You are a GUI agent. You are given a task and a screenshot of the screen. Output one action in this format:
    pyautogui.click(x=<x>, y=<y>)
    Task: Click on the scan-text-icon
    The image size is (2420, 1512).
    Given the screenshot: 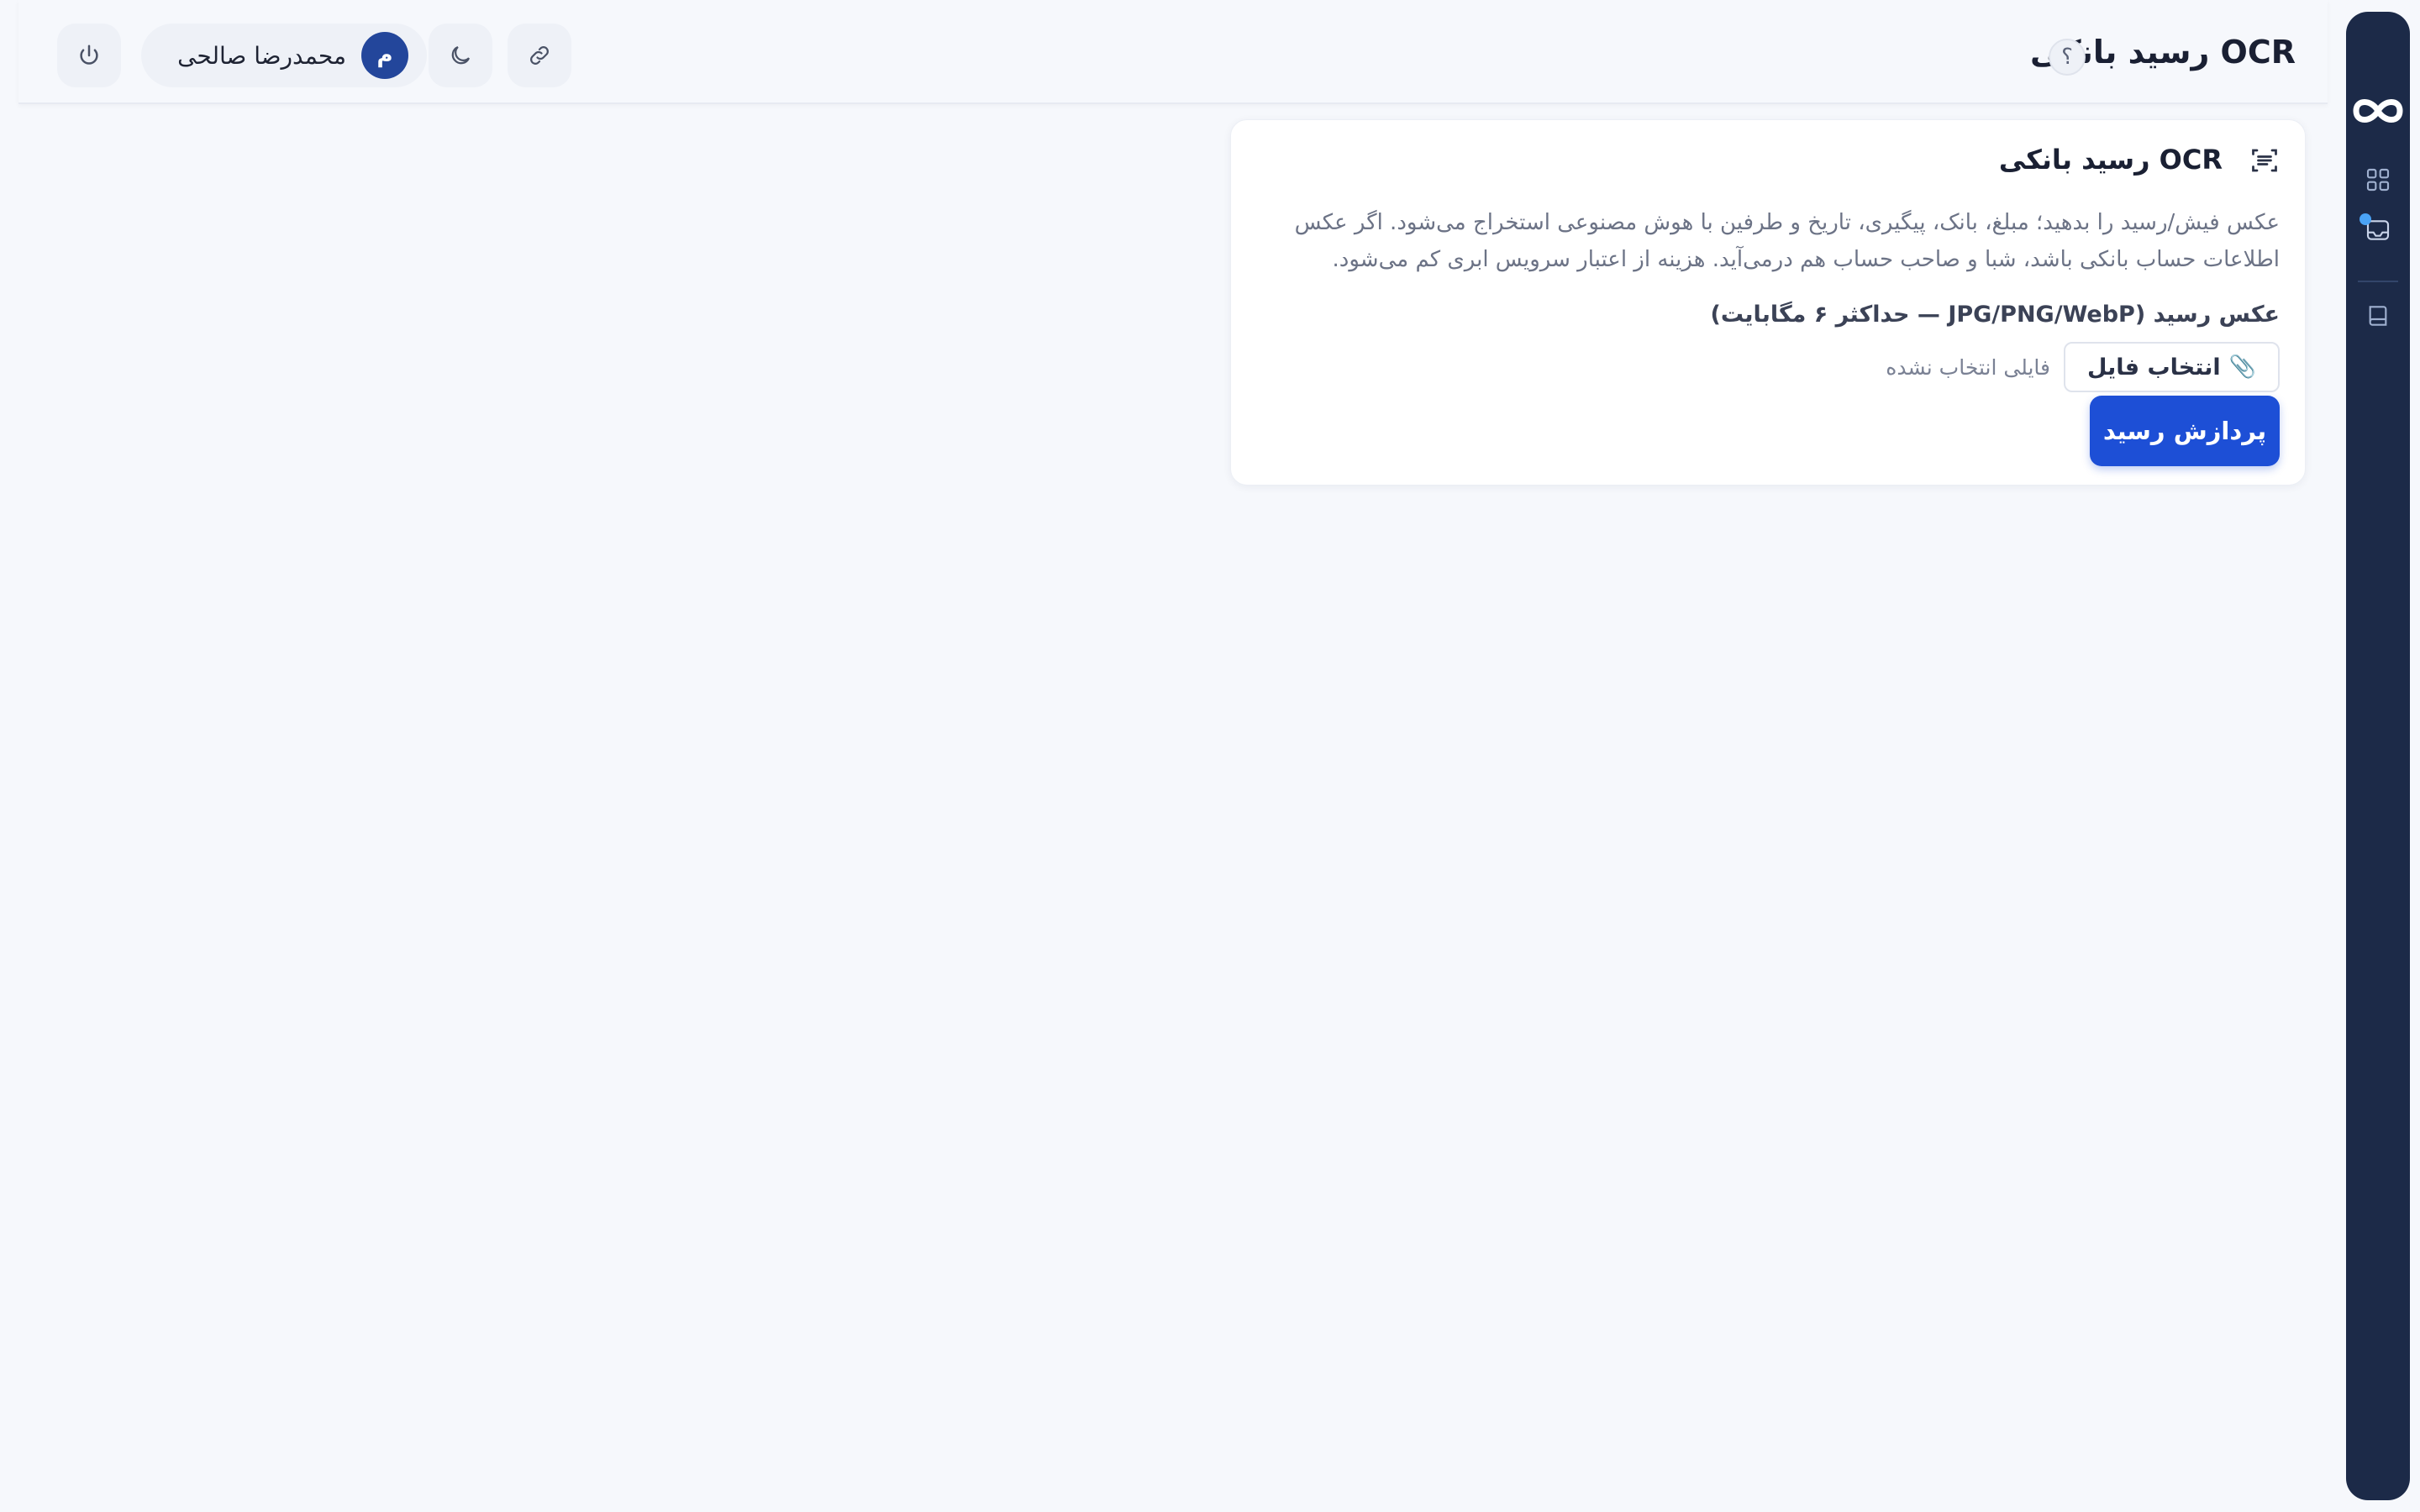 What is the action you would take?
    pyautogui.click(x=2265, y=160)
    